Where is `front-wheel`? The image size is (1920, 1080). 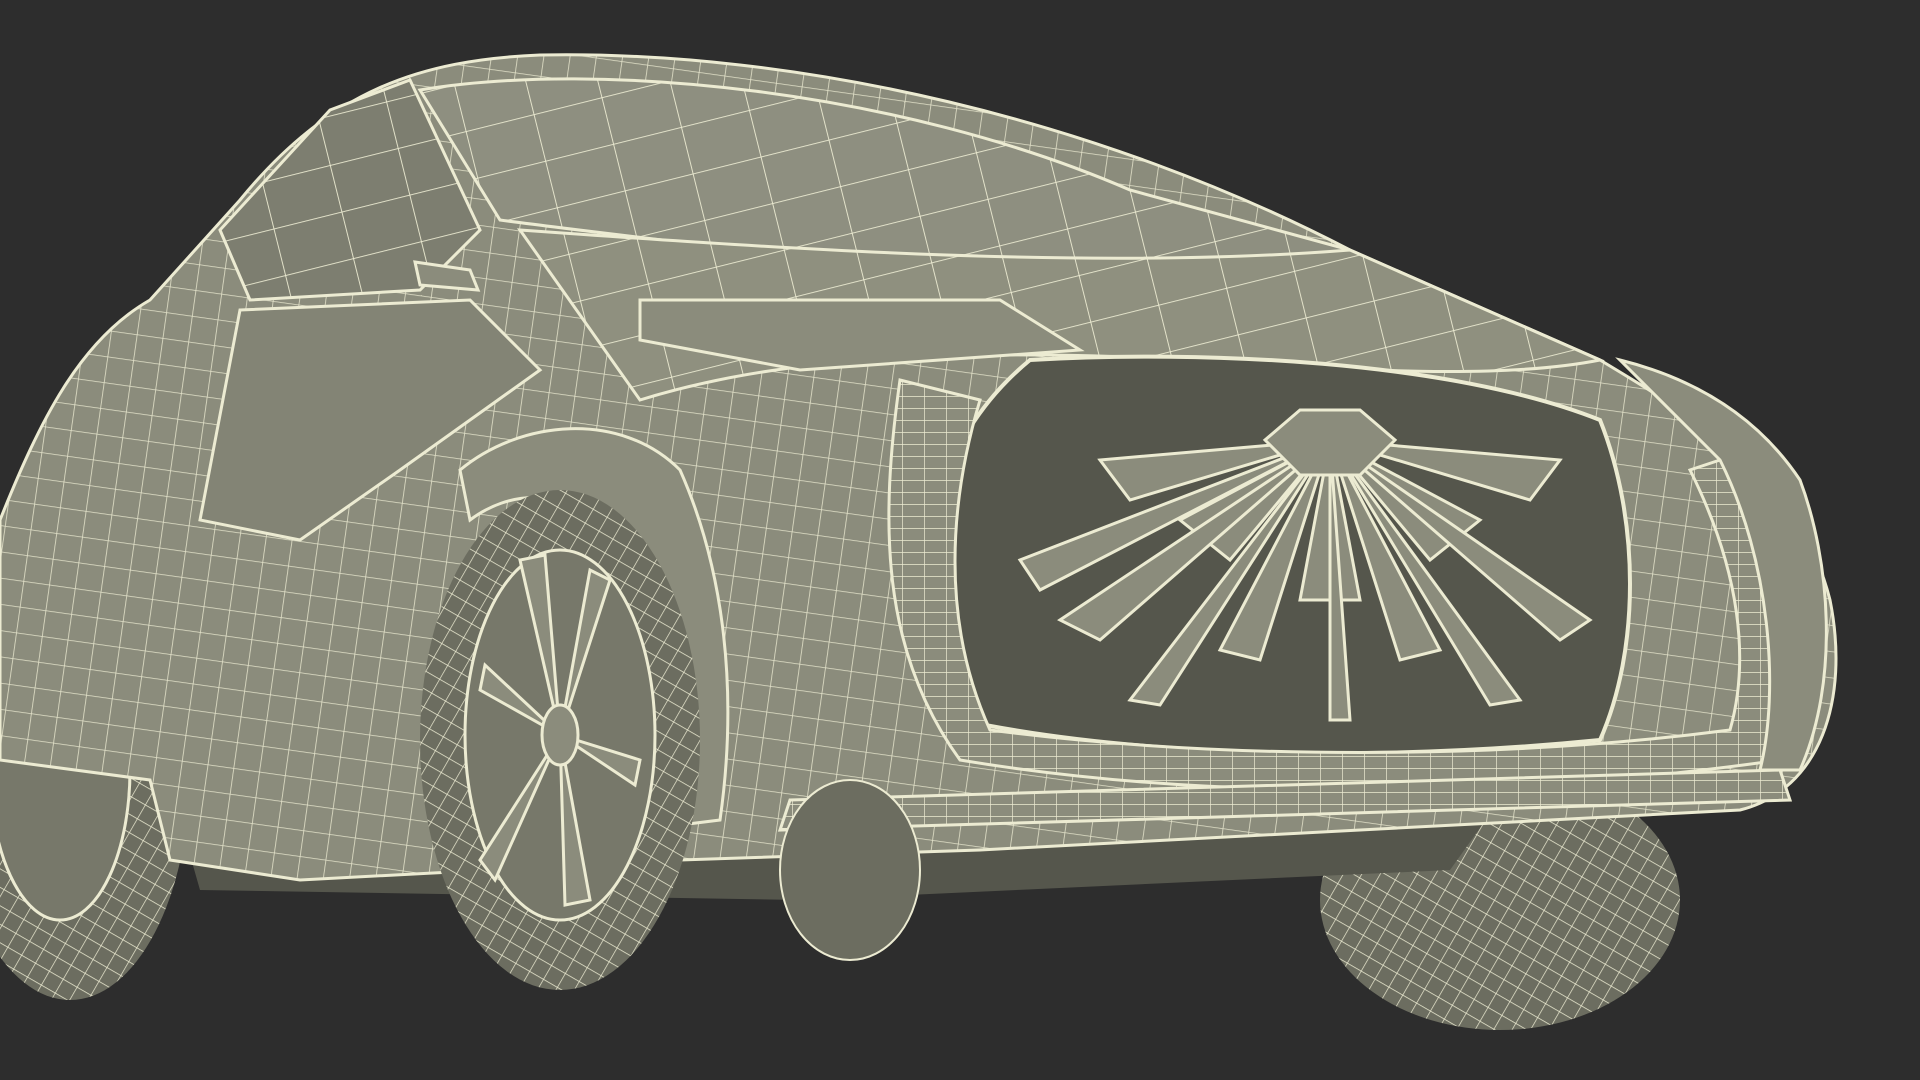 front-wheel is located at coordinates (560, 740).